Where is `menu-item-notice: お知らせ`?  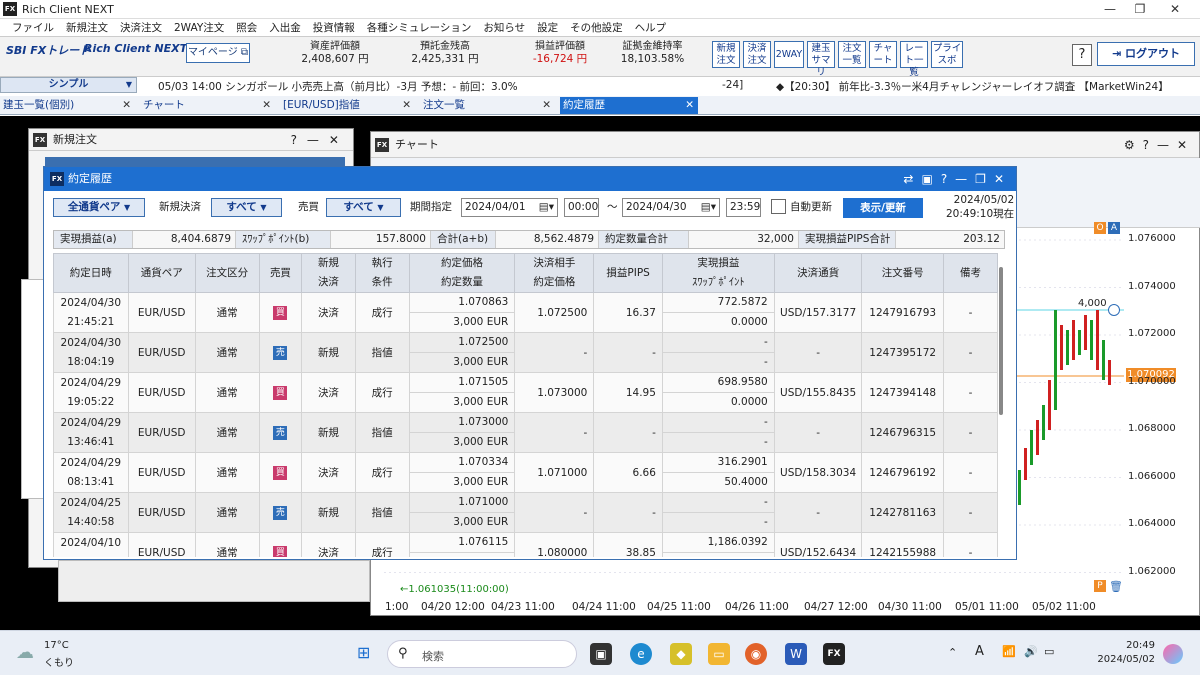 menu-item-notice: お知らせ is located at coordinates (504, 27).